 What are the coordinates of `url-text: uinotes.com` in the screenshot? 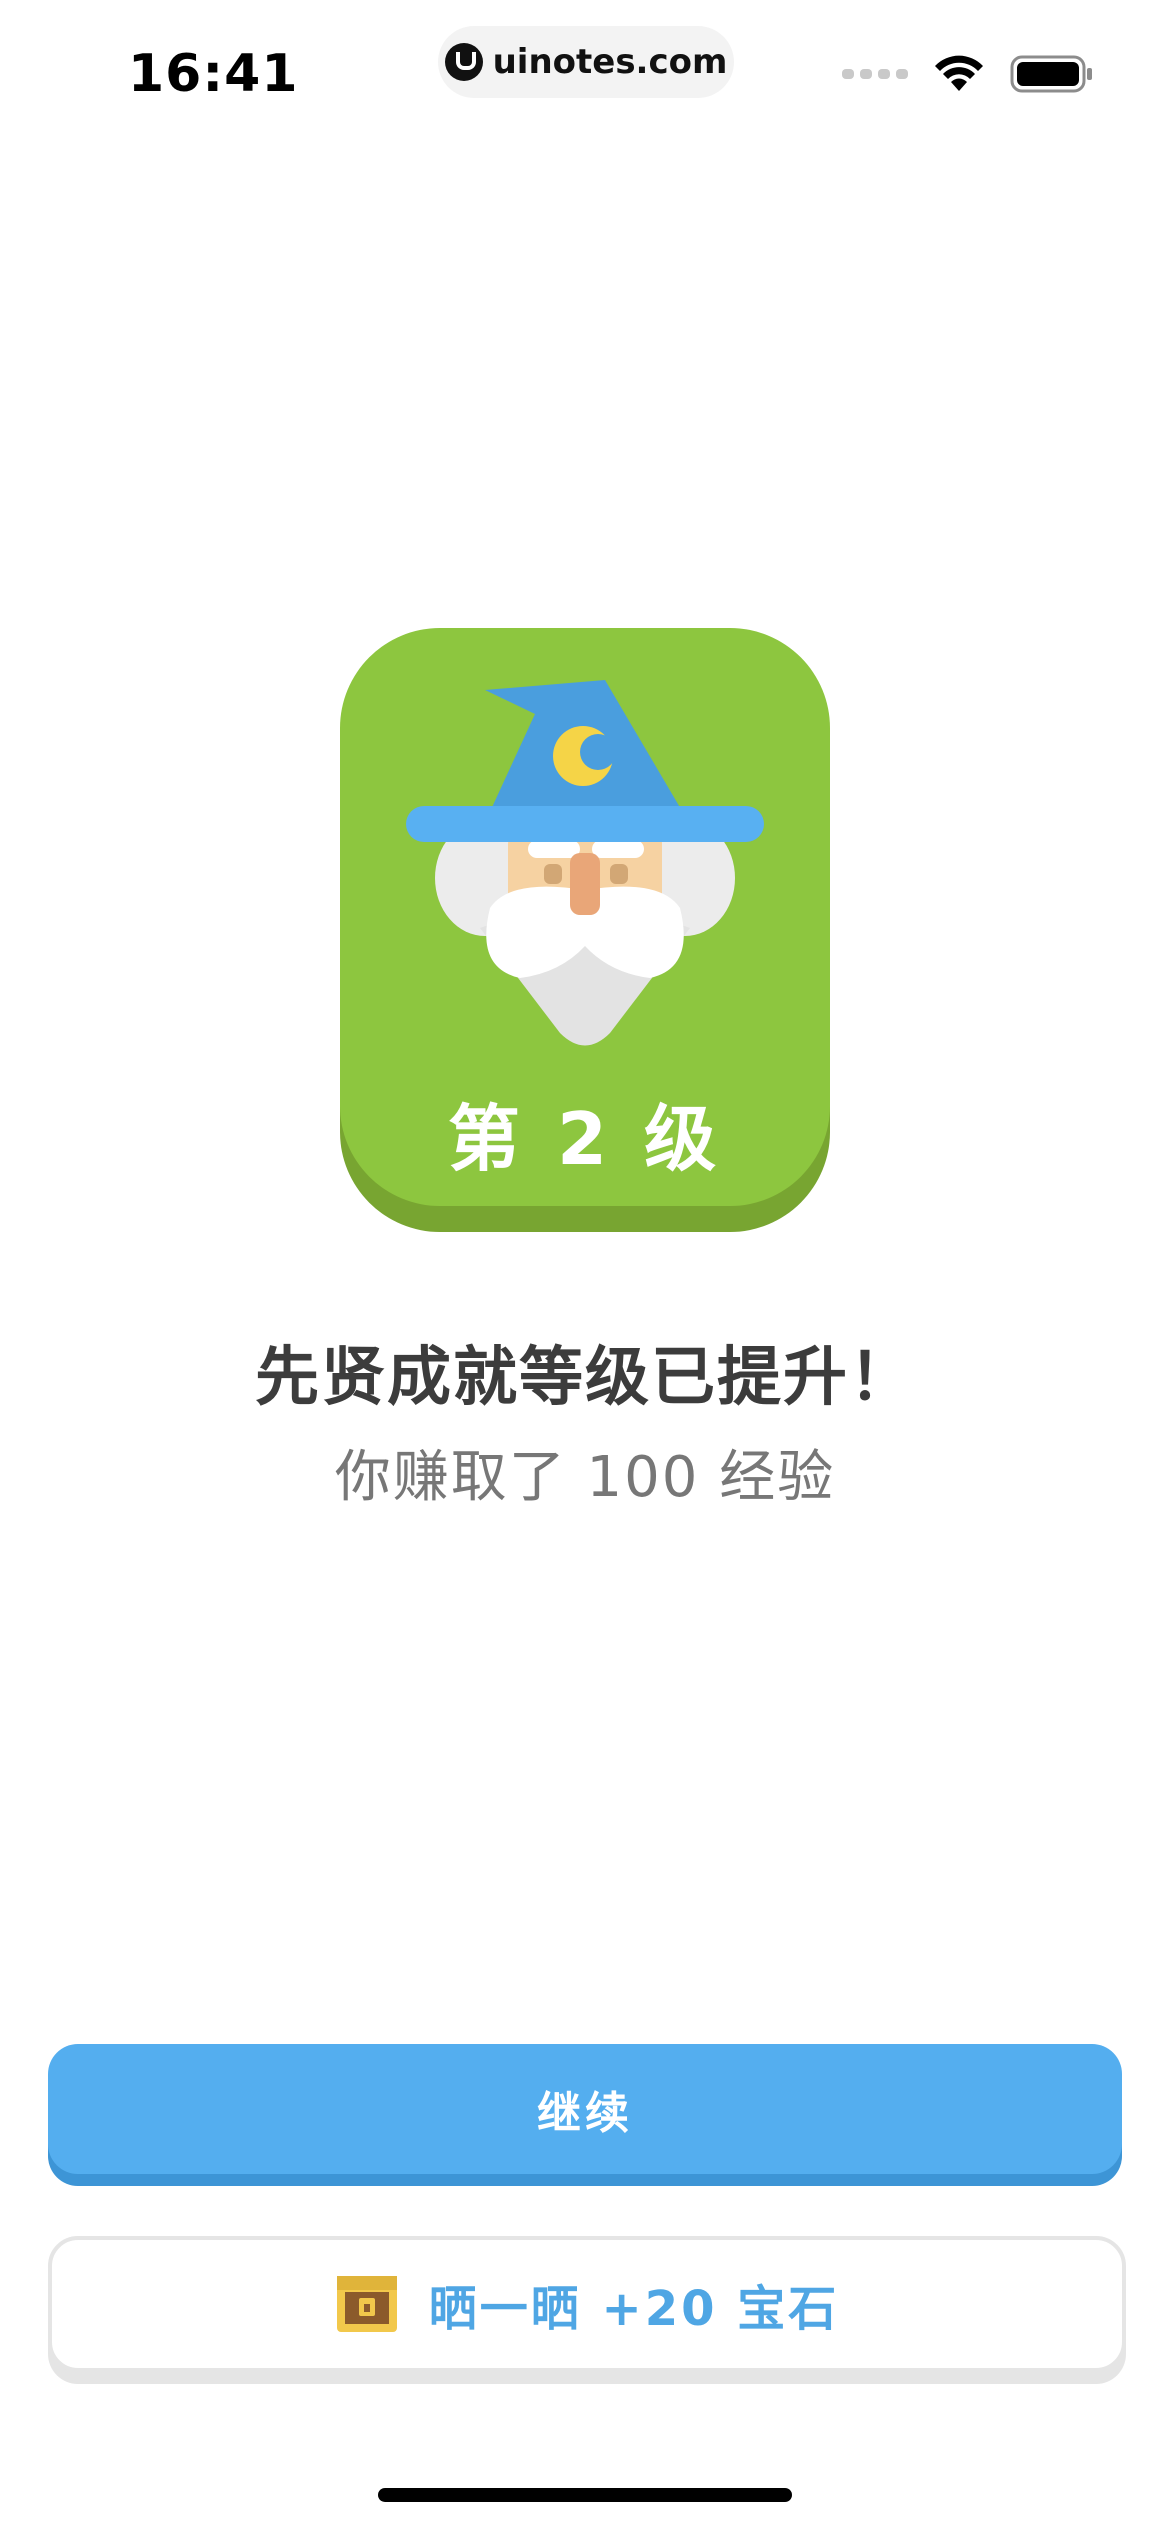 It's located at (610, 62).